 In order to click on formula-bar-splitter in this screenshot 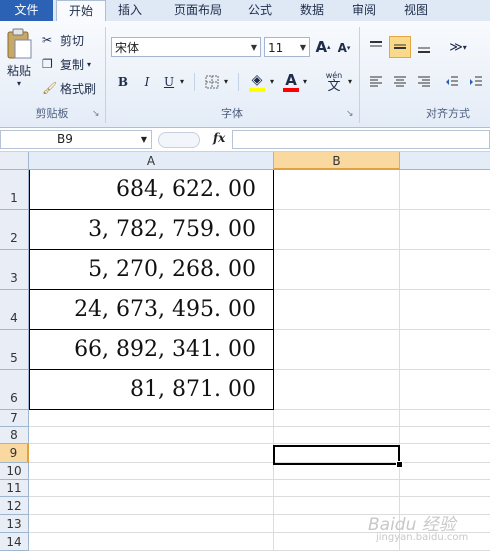, I will do `click(179, 140)`.